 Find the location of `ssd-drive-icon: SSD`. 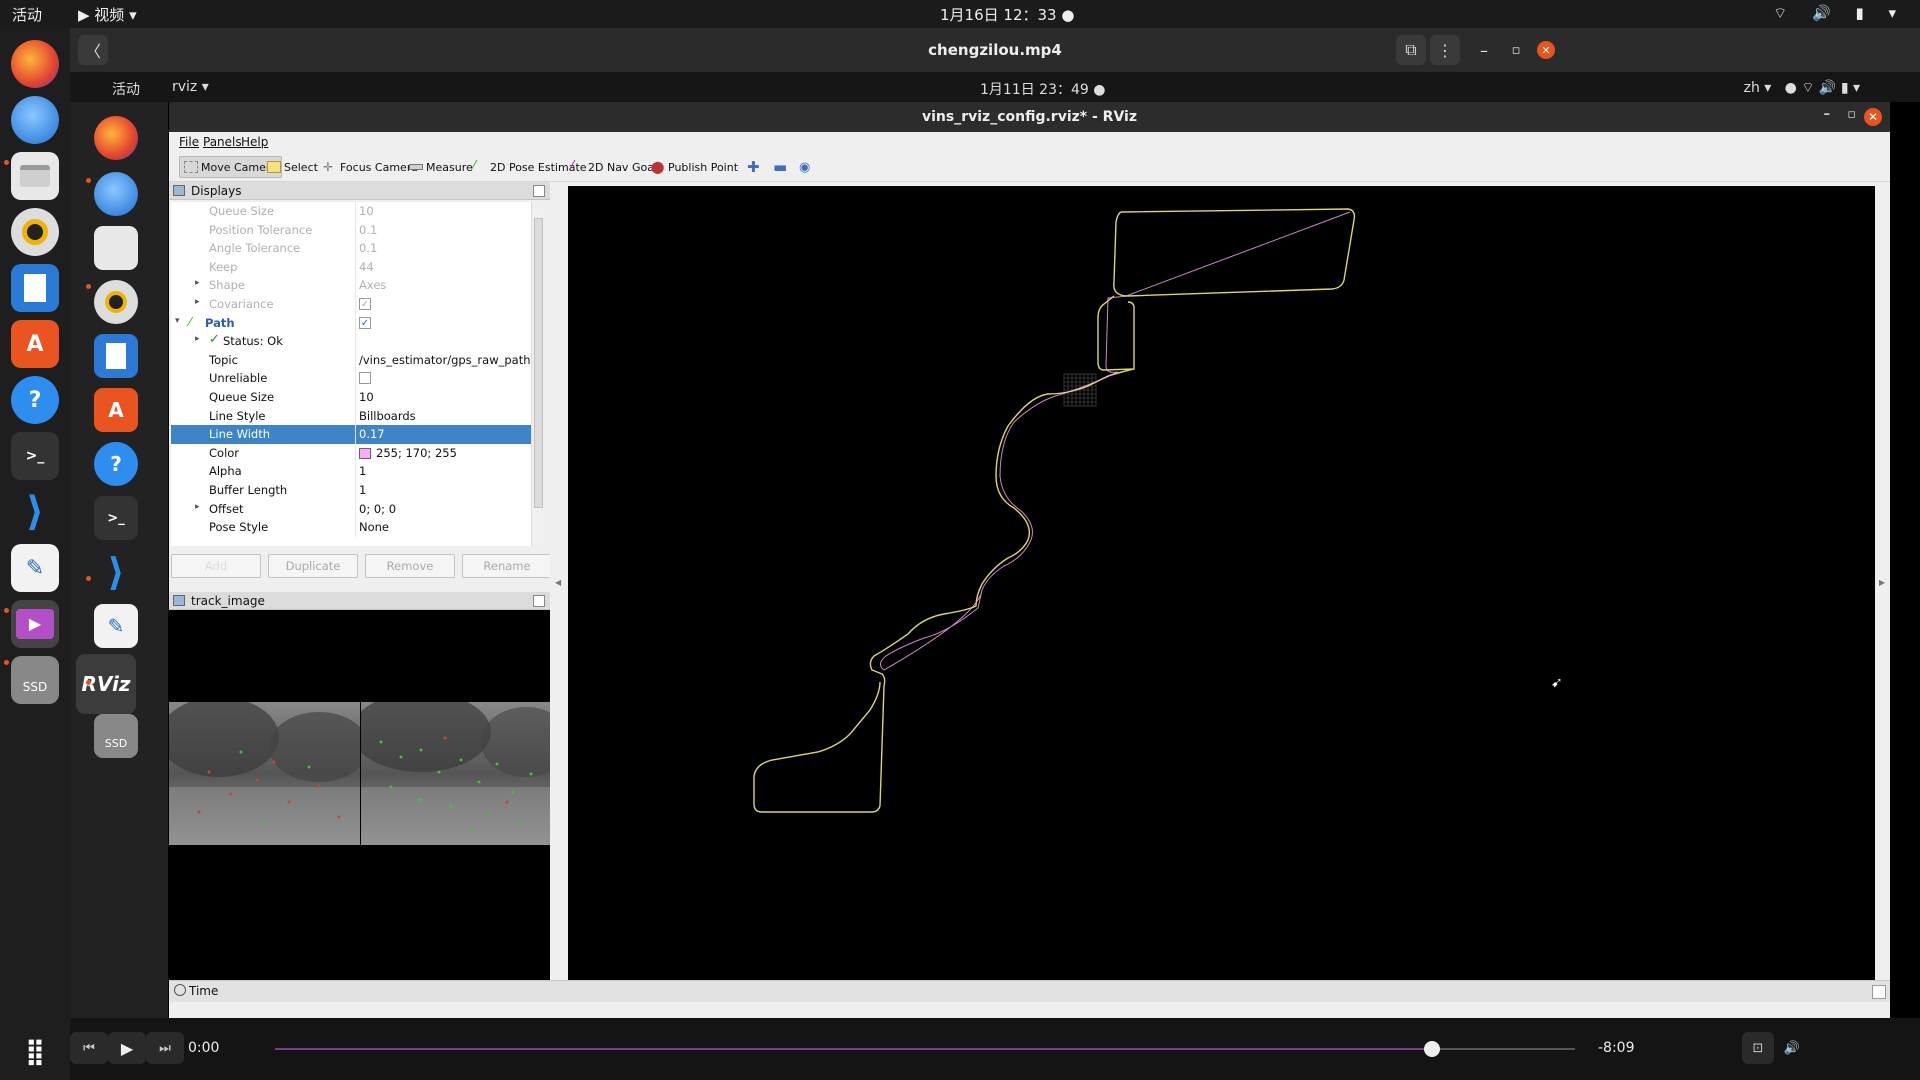

ssd-drive-icon: SSD is located at coordinates (35, 680).